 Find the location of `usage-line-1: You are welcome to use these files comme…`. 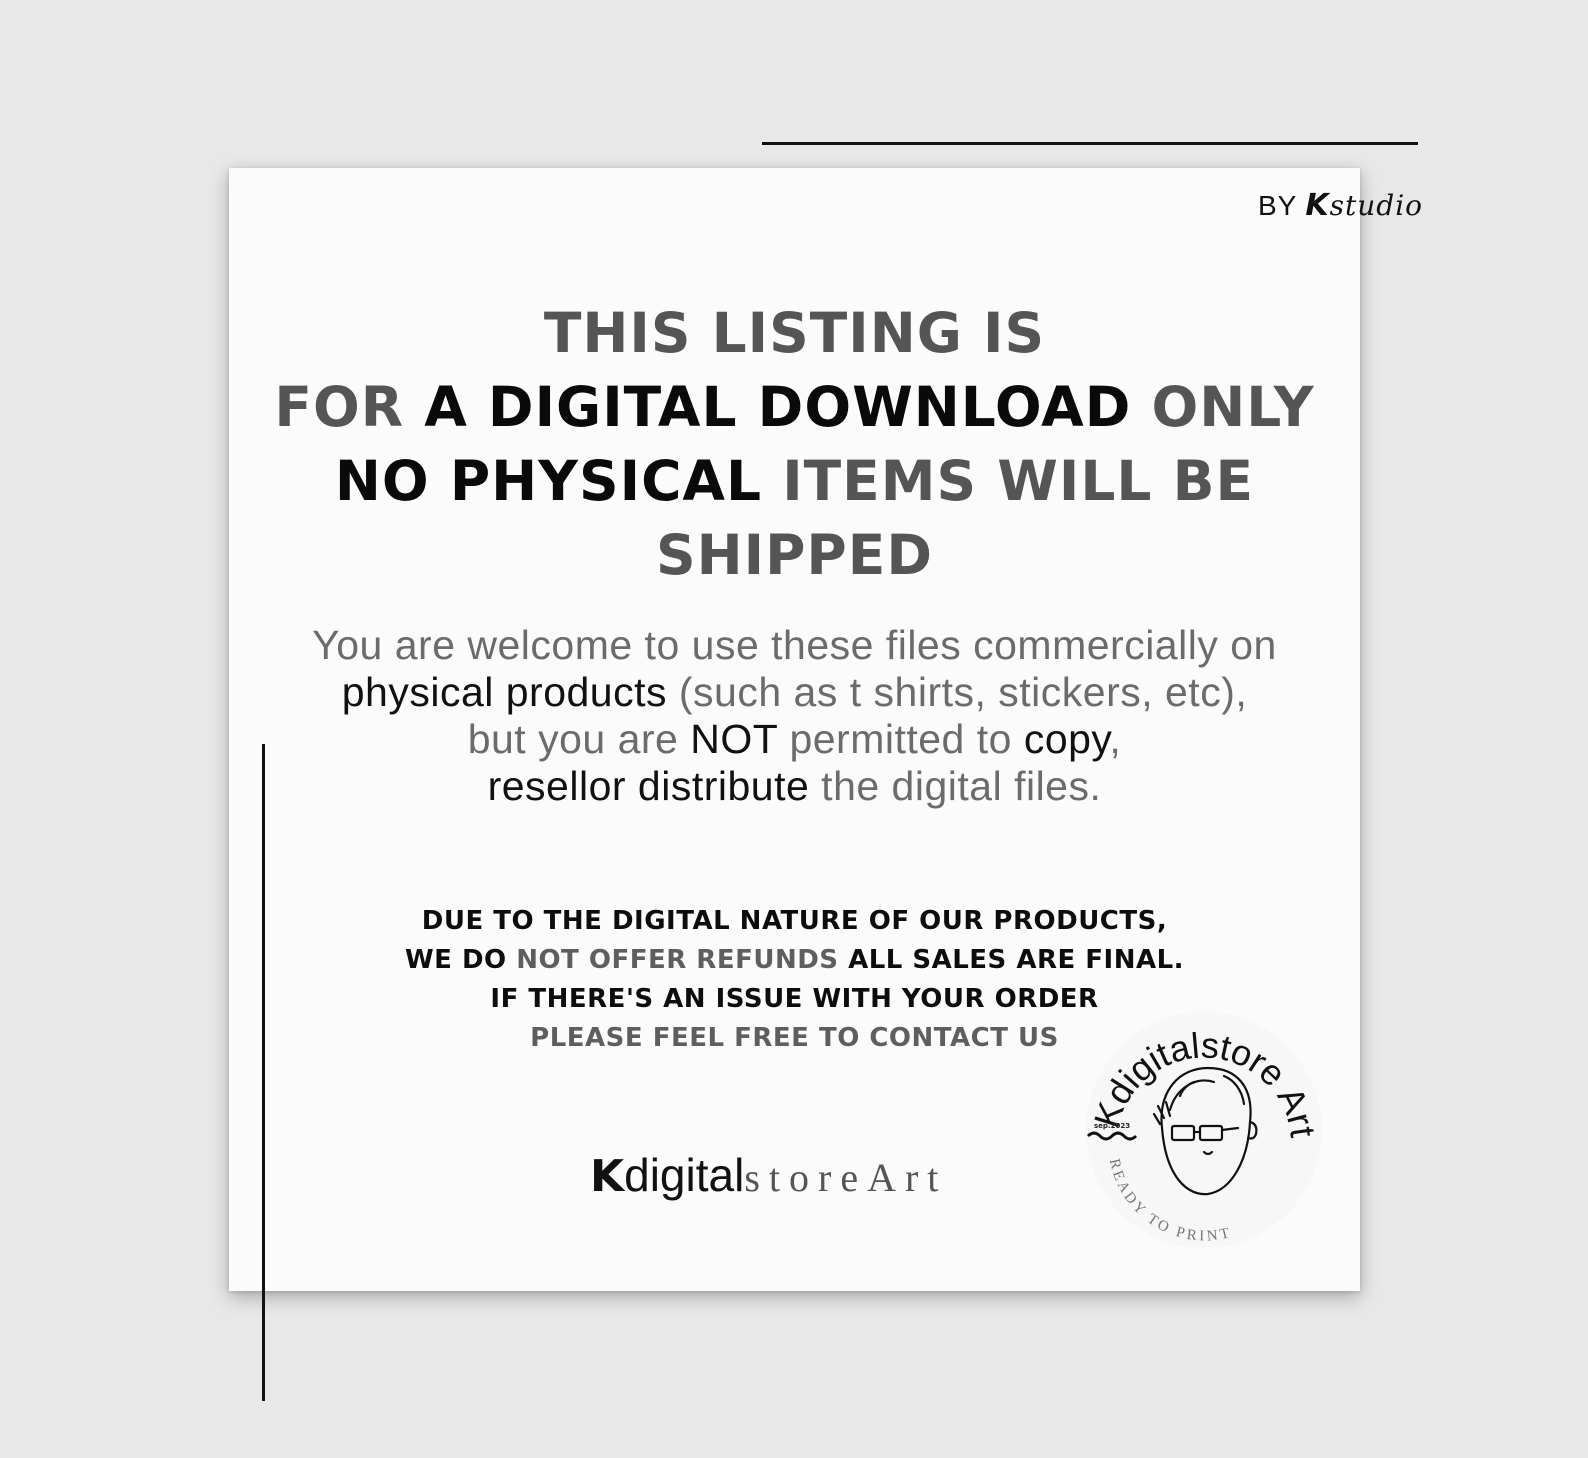

usage-line-1: You are welcome to use these files comme… is located at coordinates (794, 645).